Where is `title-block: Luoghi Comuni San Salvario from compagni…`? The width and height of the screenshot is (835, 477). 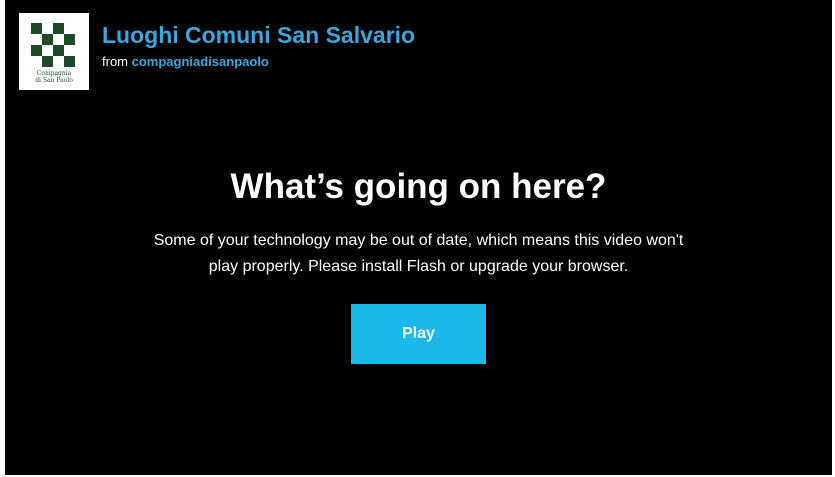
title-block: Luoghi Comuni San Salvario from compagni… is located at coordinates (258, 46).